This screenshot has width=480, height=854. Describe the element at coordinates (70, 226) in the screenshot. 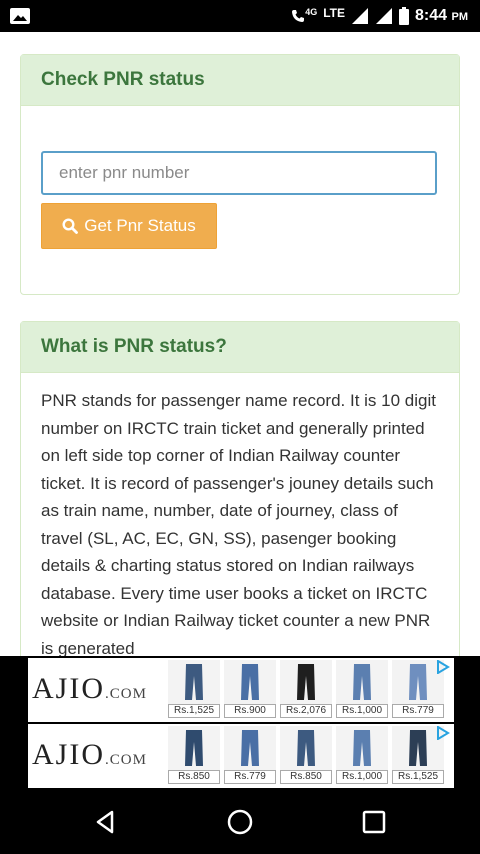

I see `search-icon` at that location.